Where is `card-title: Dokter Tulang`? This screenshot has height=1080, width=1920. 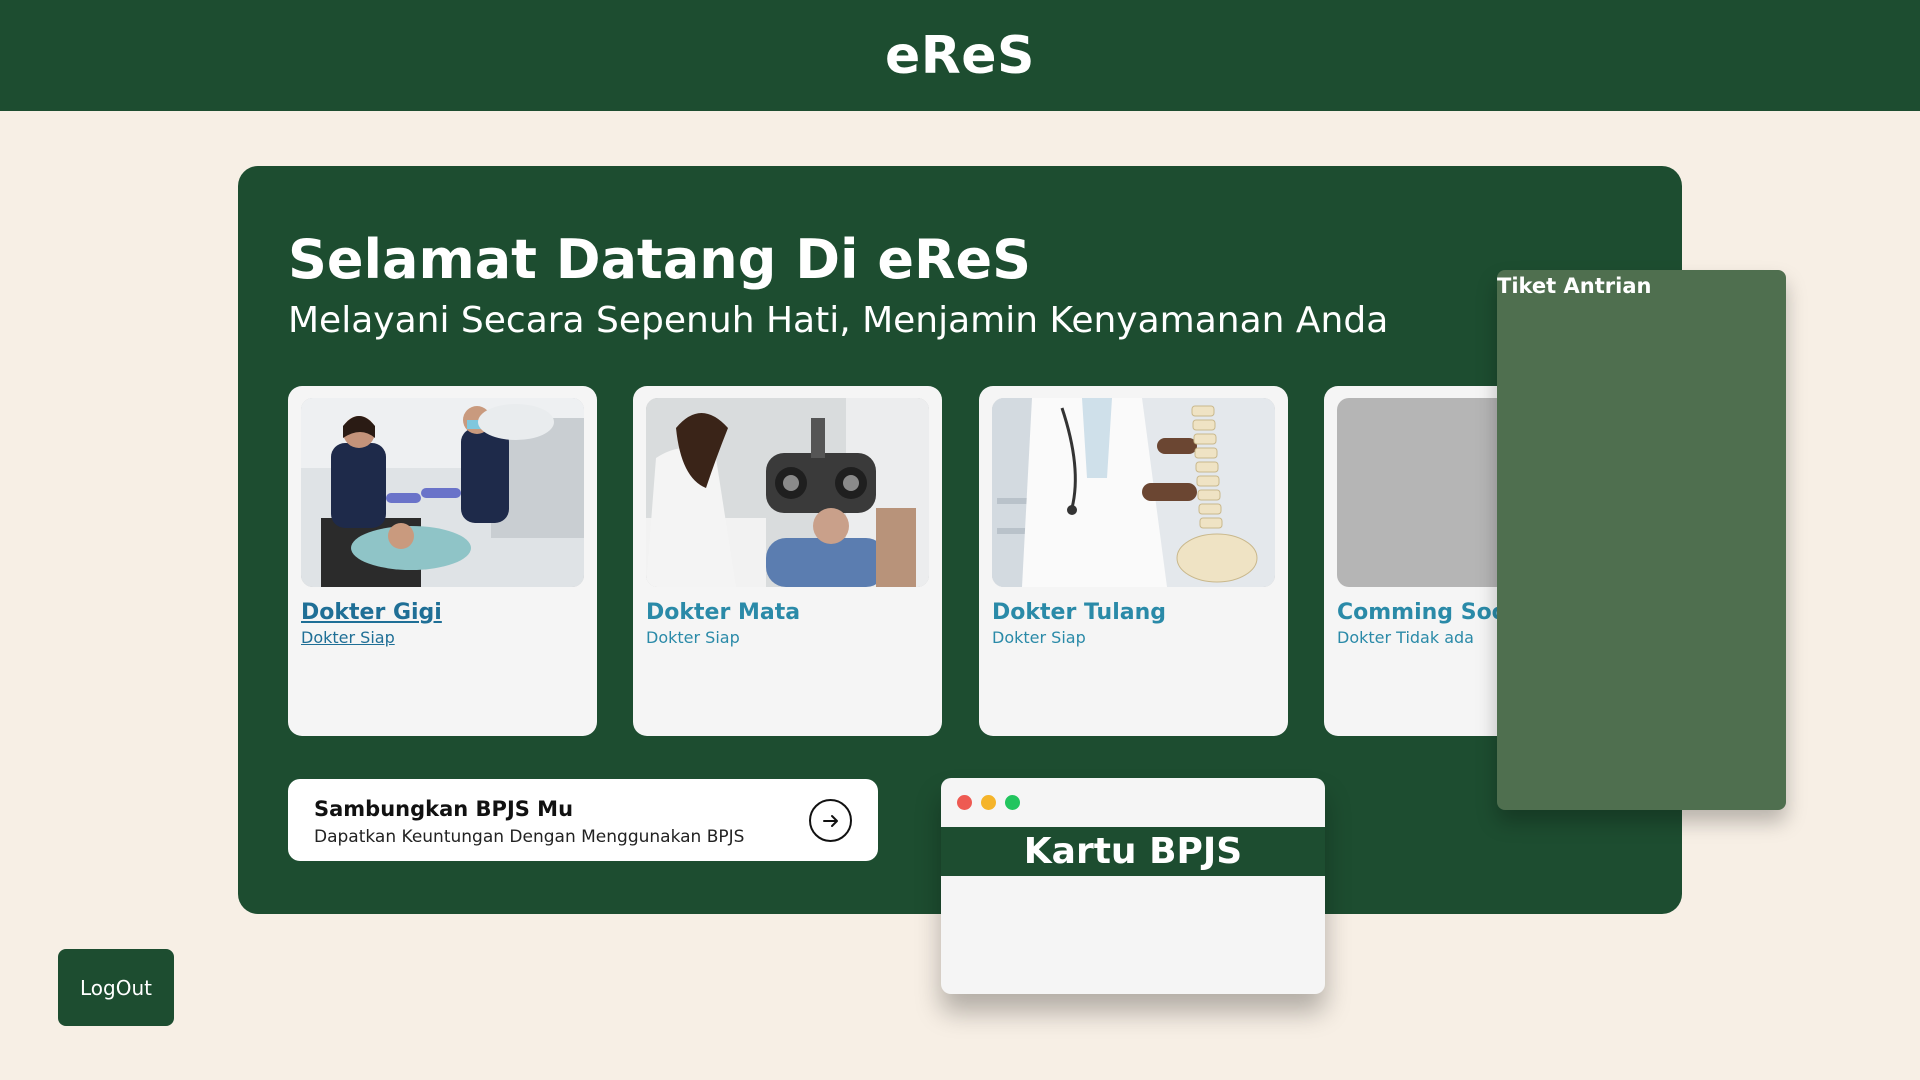
card-title: Dokter Tulang is located at coordinates (1079, 612).